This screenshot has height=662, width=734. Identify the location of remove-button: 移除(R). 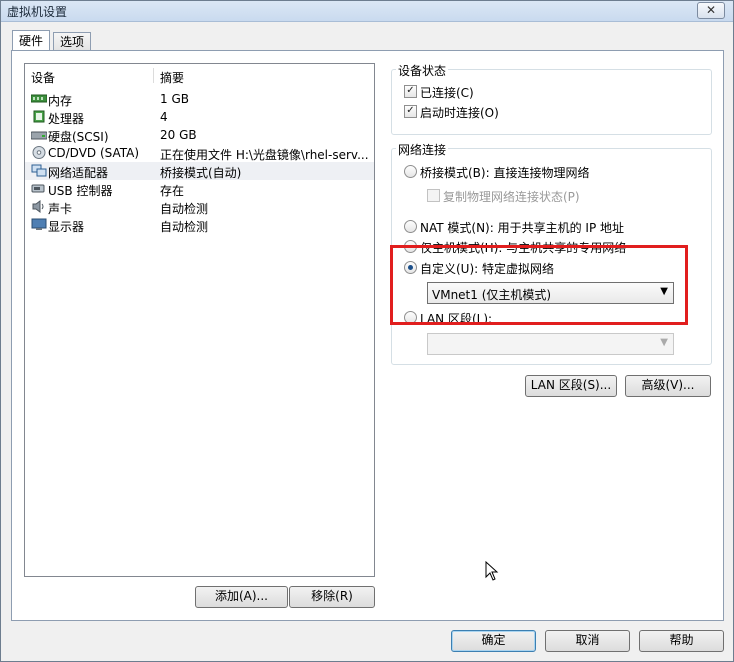
(332, 597).